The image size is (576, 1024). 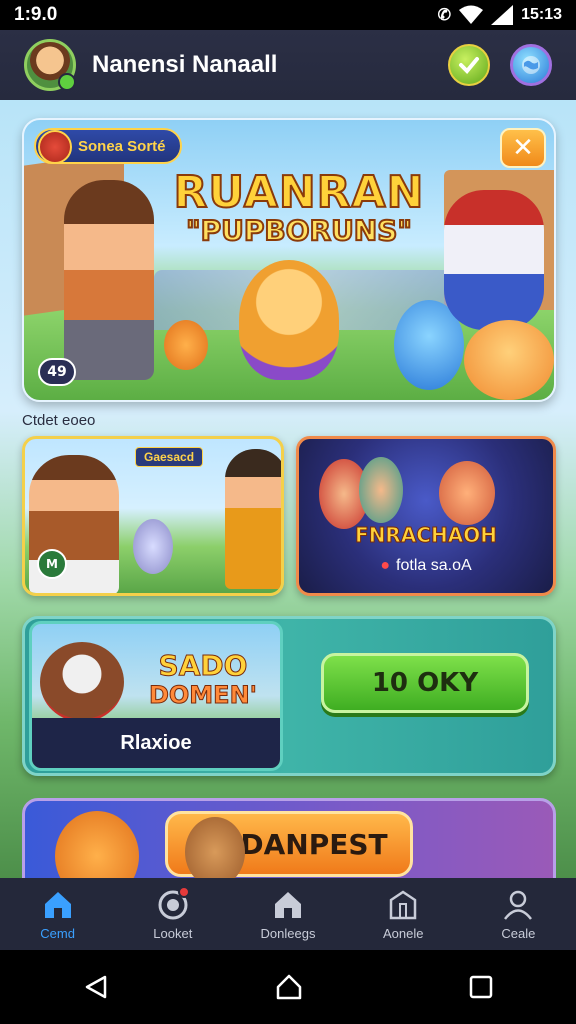 What do you see at coordinates (467, 493) in the screenshot?
I see `card-character-fox` at bounding box center [467, 493].